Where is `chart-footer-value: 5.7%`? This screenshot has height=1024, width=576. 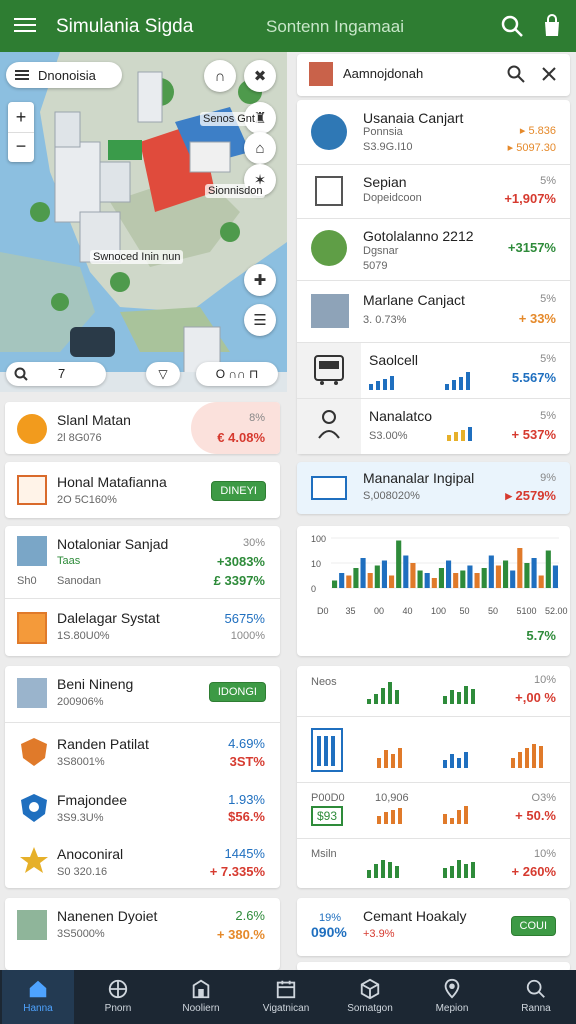 chart-footer-value: 5.7% is located at coordinates (541, 635).